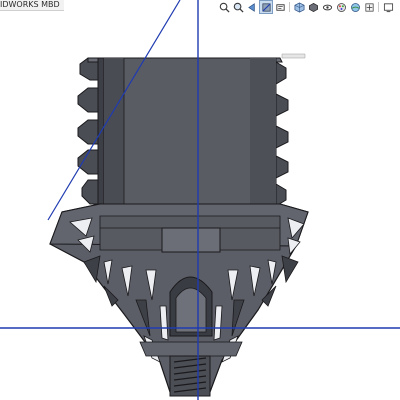  I want to click on view-orientation-icon, so click(299, 7).